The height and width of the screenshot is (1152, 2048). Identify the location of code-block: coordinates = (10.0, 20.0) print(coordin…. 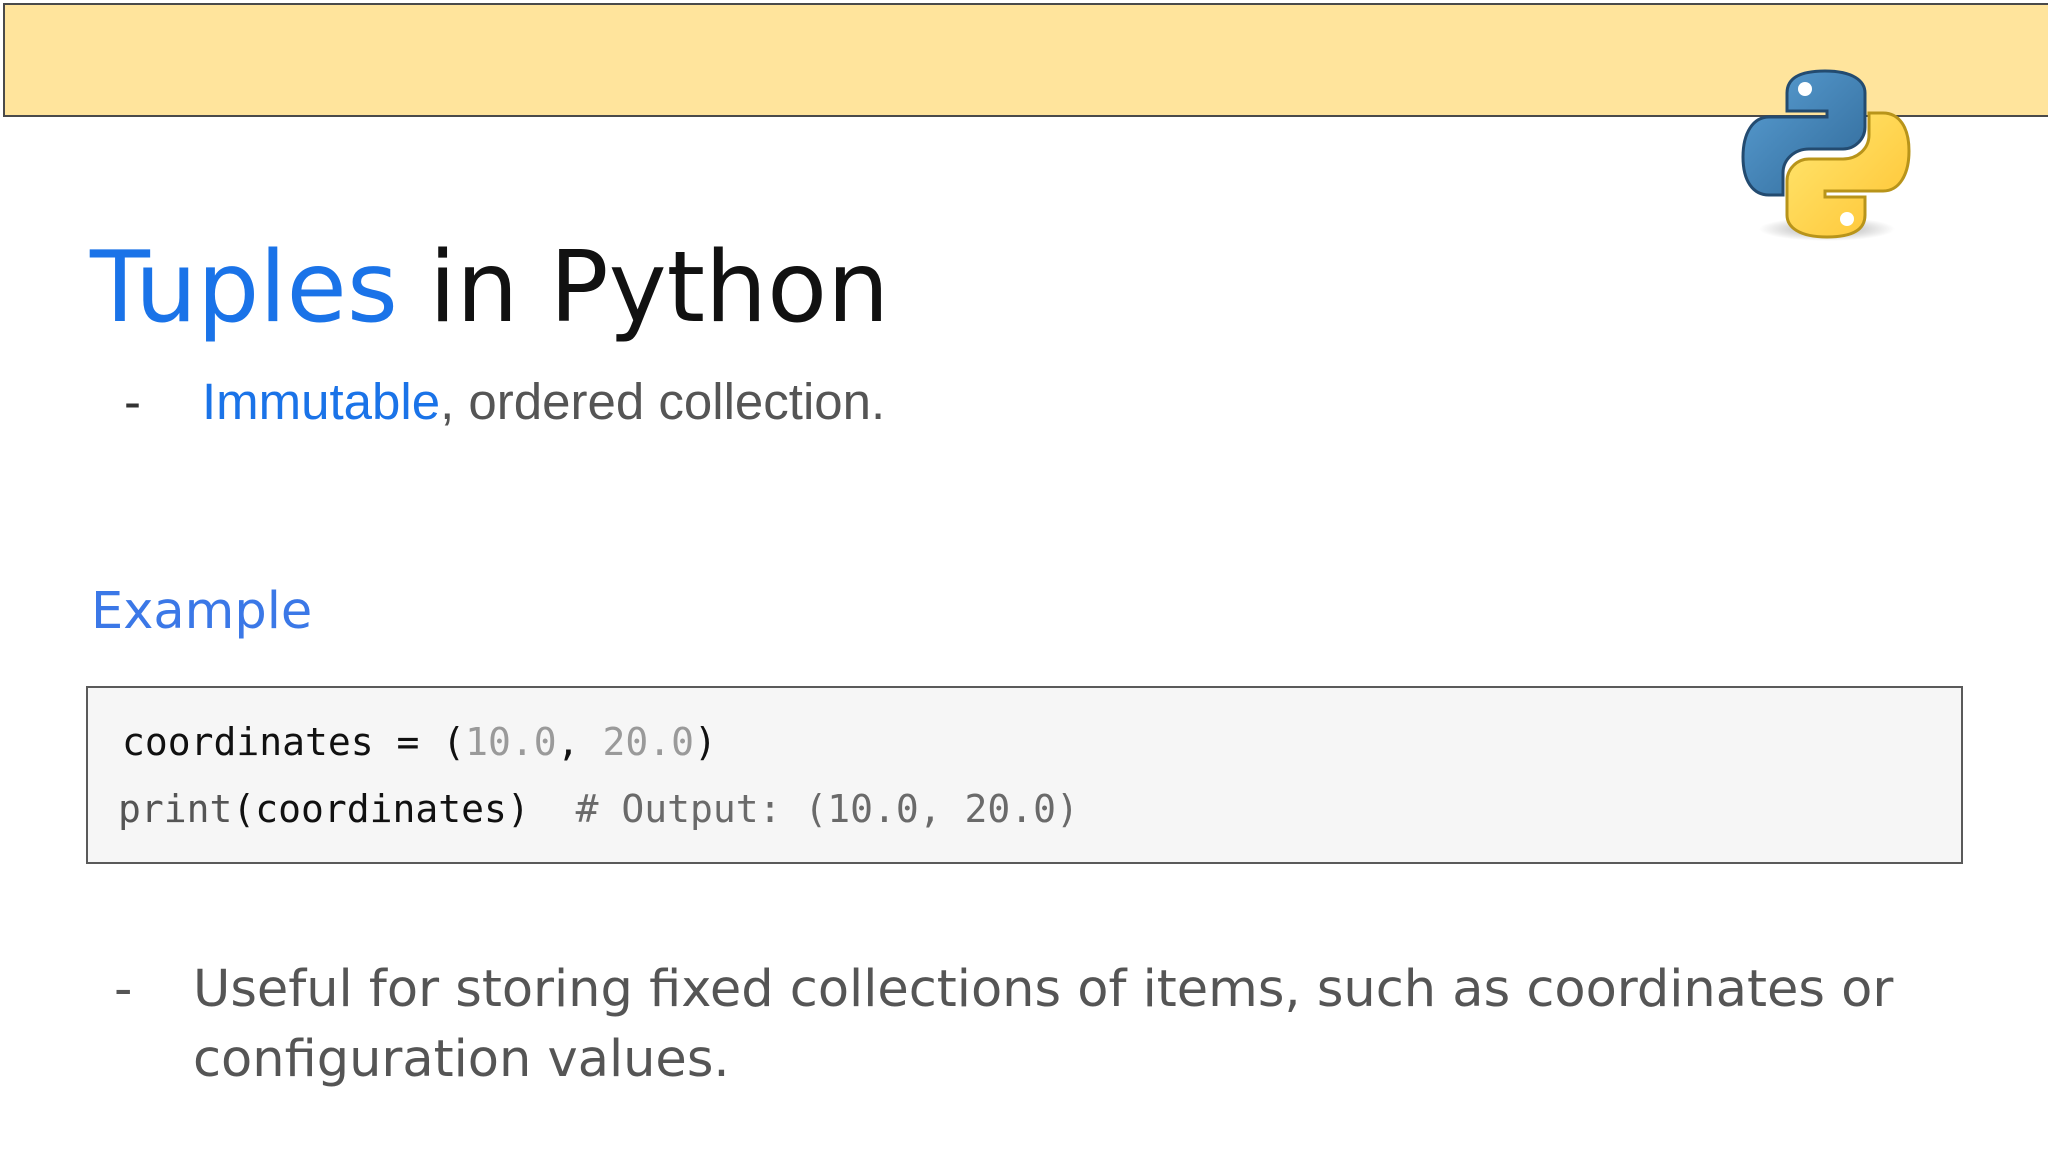
(1024, 775).